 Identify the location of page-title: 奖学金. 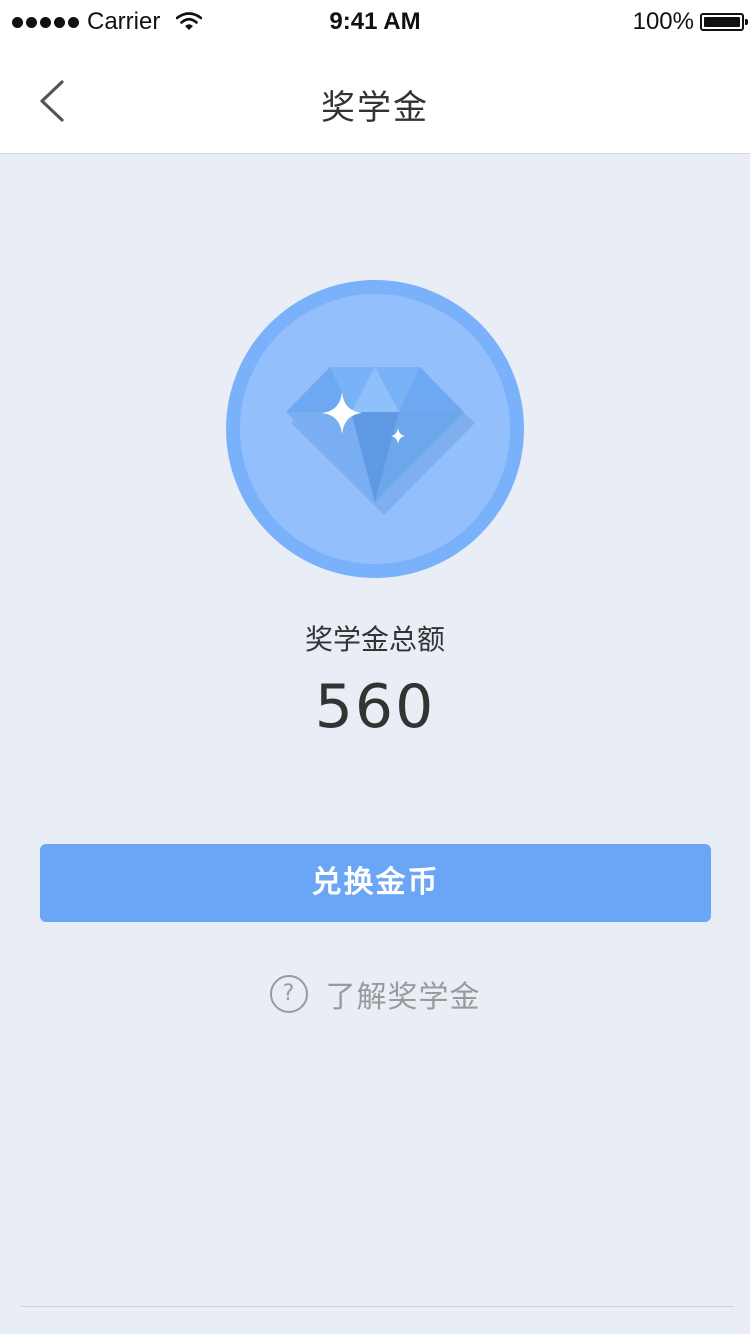
(375, 108).